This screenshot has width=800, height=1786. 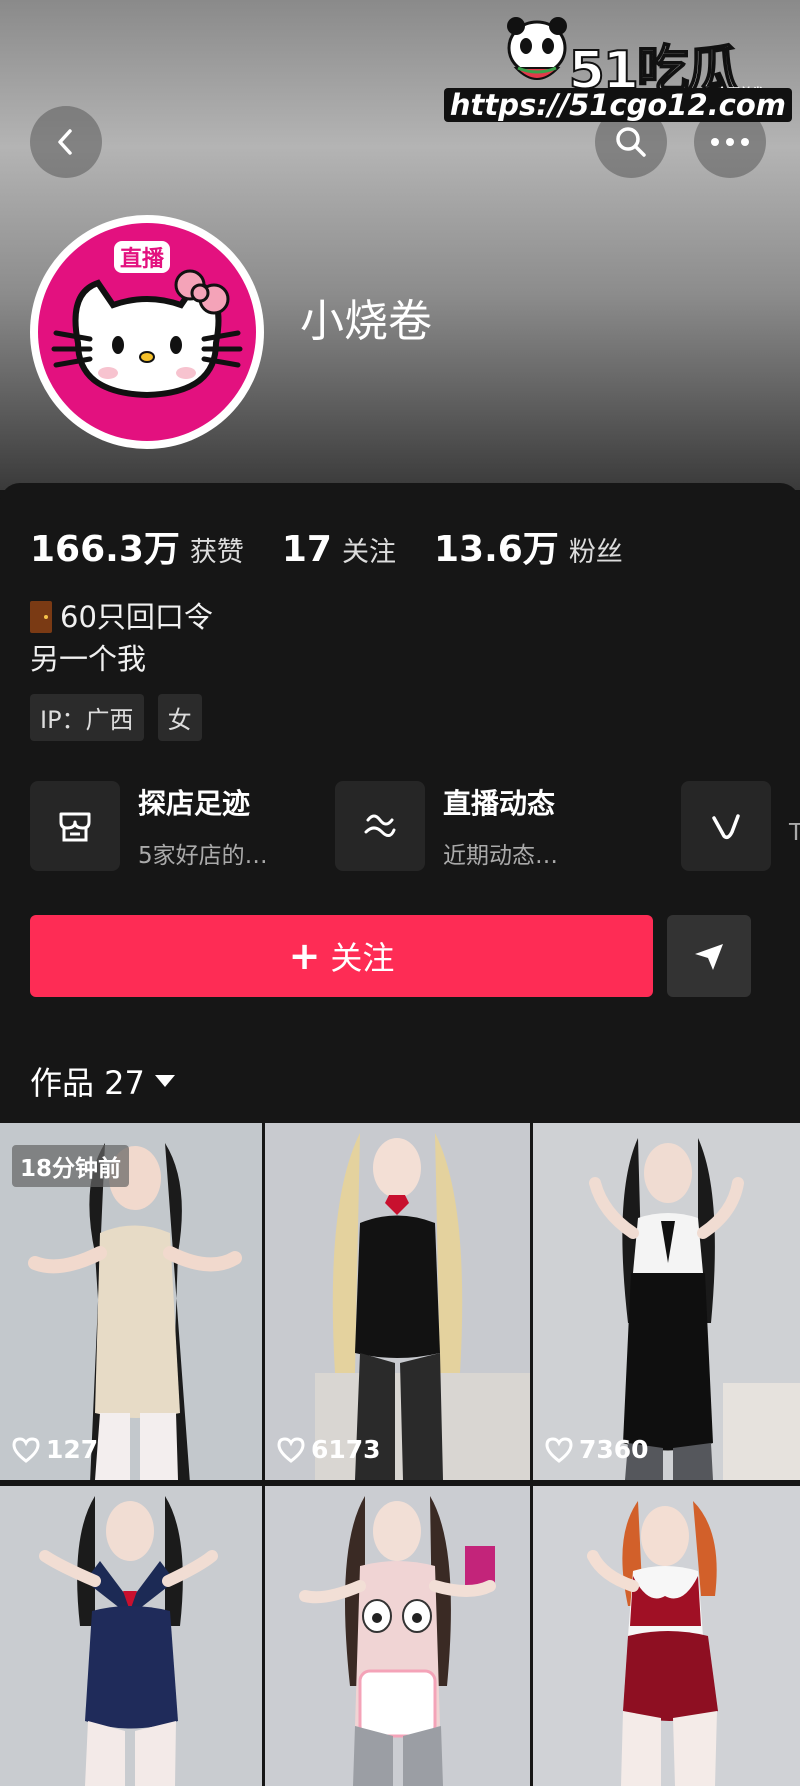 What do you see at coordinates (88, 659) in the screenshot?
I see `bio-line-2: 另一个我` at bounding box center [88, 659].